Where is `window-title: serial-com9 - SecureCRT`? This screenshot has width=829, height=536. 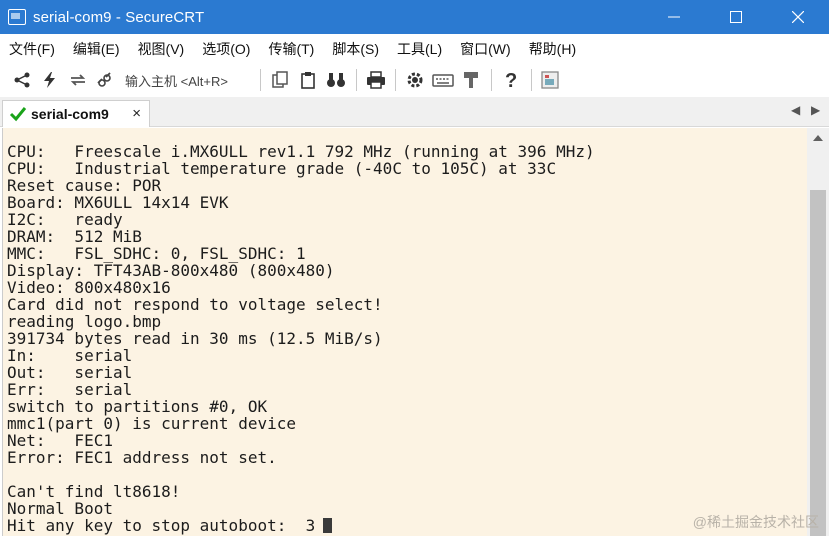
window-title: serial-com9 - SecureCRT is located at coordinates (119, 17).